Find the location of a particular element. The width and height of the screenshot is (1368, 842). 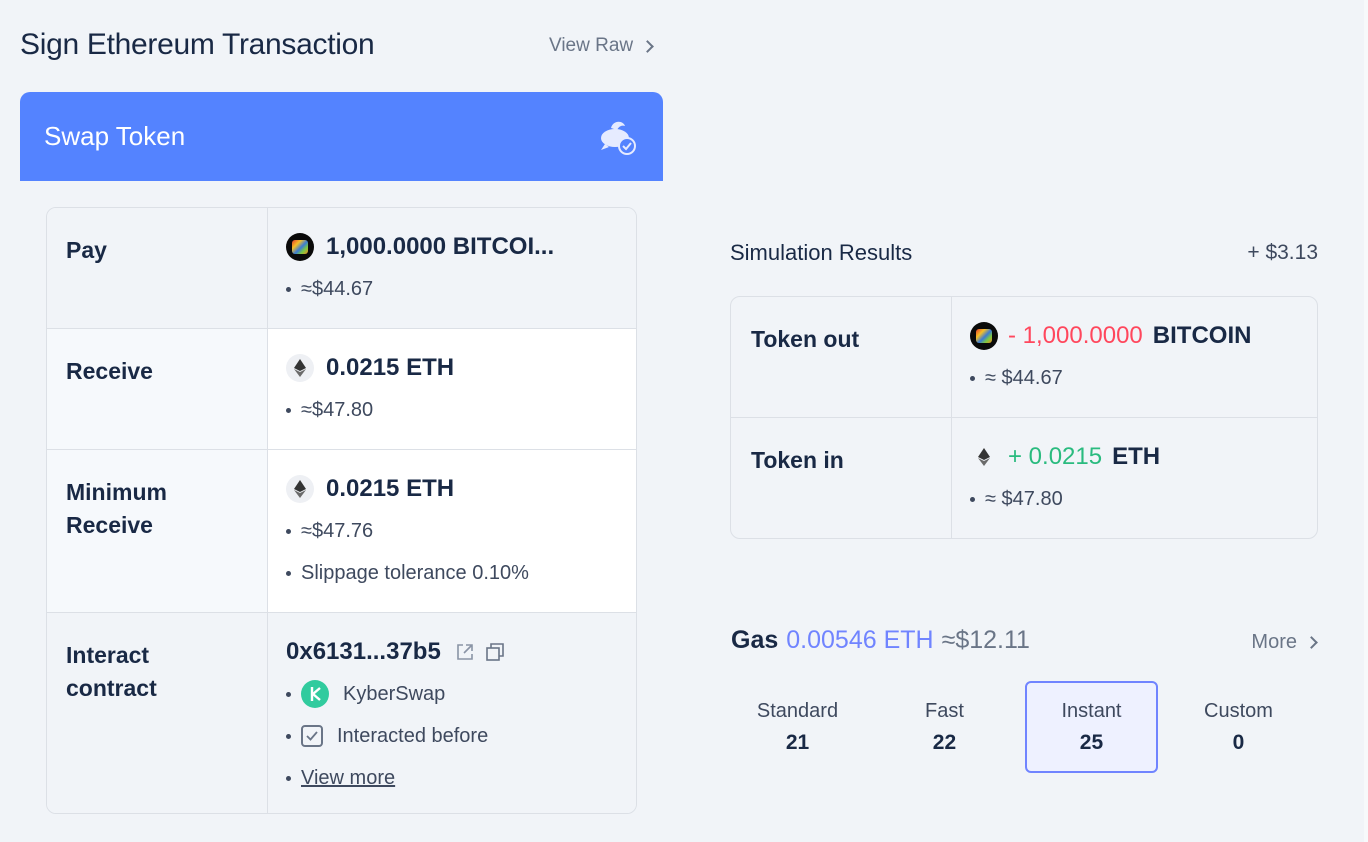

minimum-receive-label-line1: Minimum is located at coordinates (116, 492).